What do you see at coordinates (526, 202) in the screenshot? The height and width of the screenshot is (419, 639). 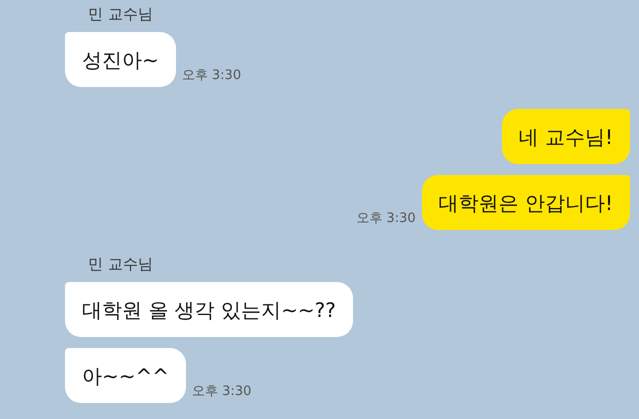 I see `message-bubble: 대학원은 안갑니다!` at bounding box center [526, 202].